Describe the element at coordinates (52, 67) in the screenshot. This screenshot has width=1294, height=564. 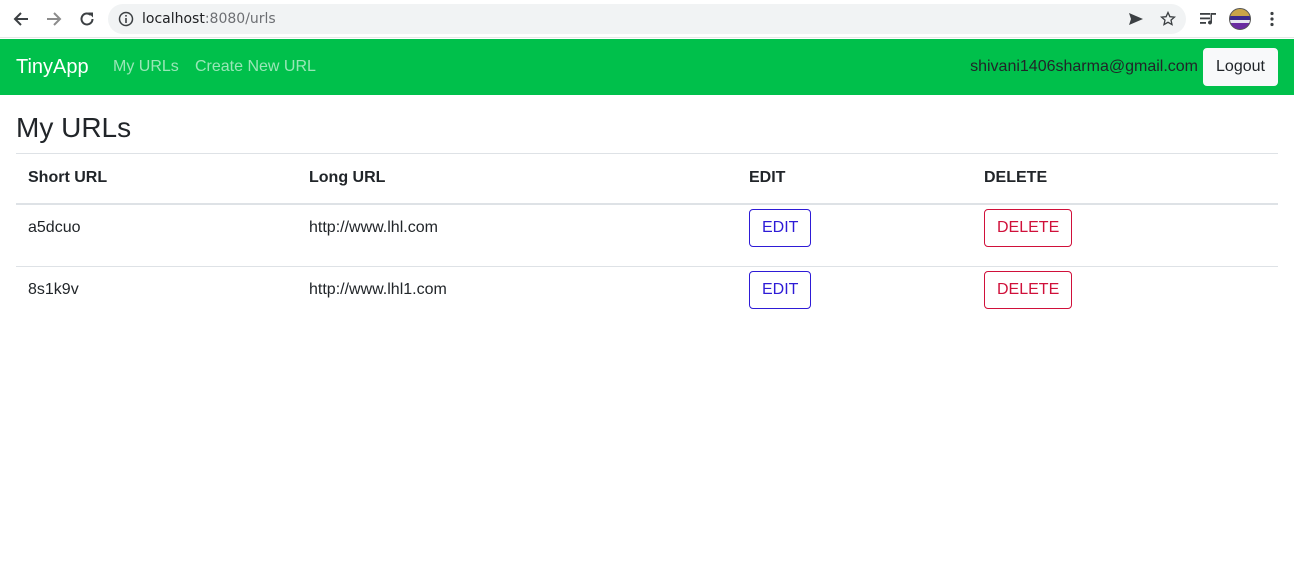
I see `brand-link: TinyApp` at that location.